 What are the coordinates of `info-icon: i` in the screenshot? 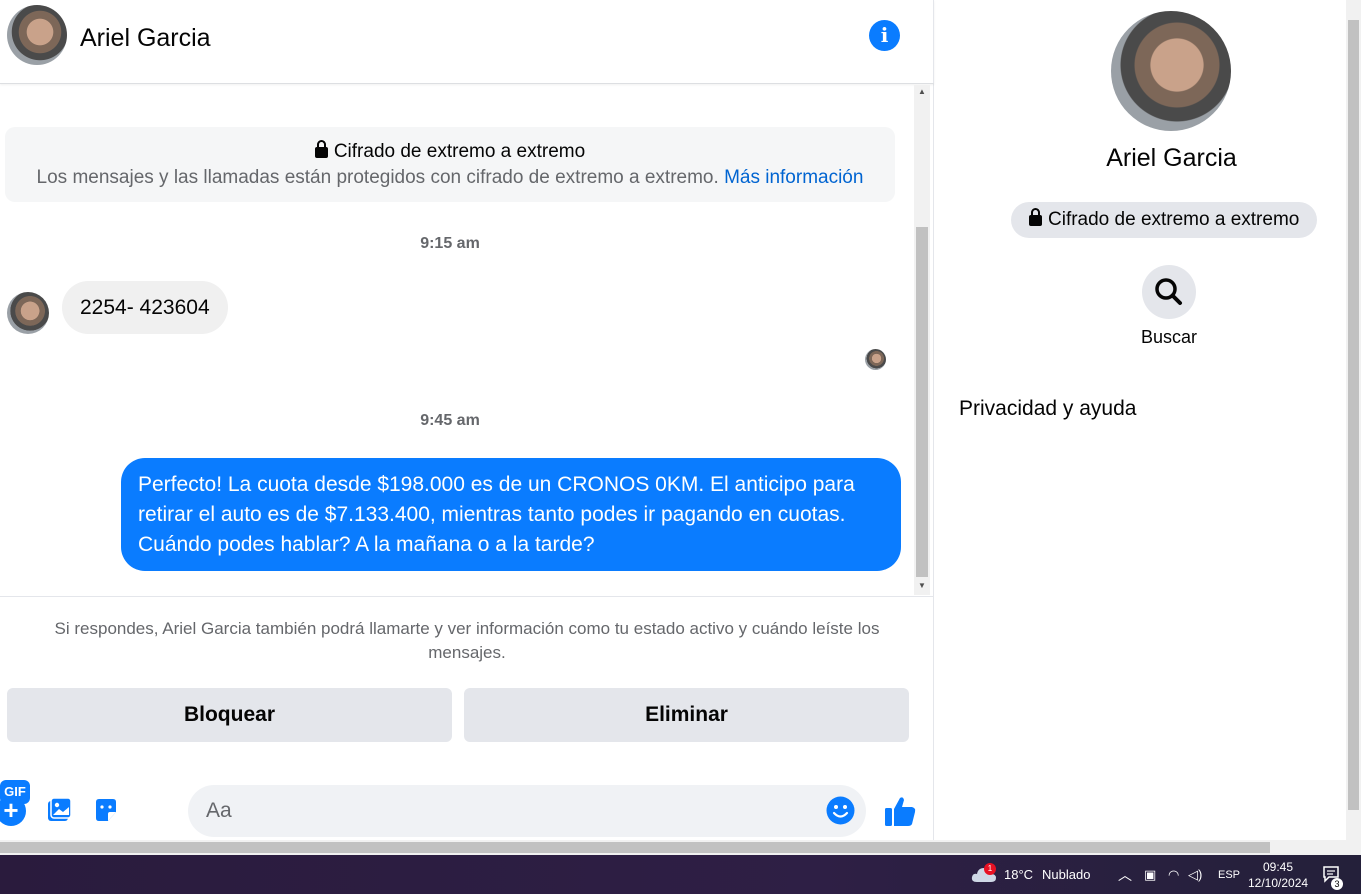 It's located at (884, 35).